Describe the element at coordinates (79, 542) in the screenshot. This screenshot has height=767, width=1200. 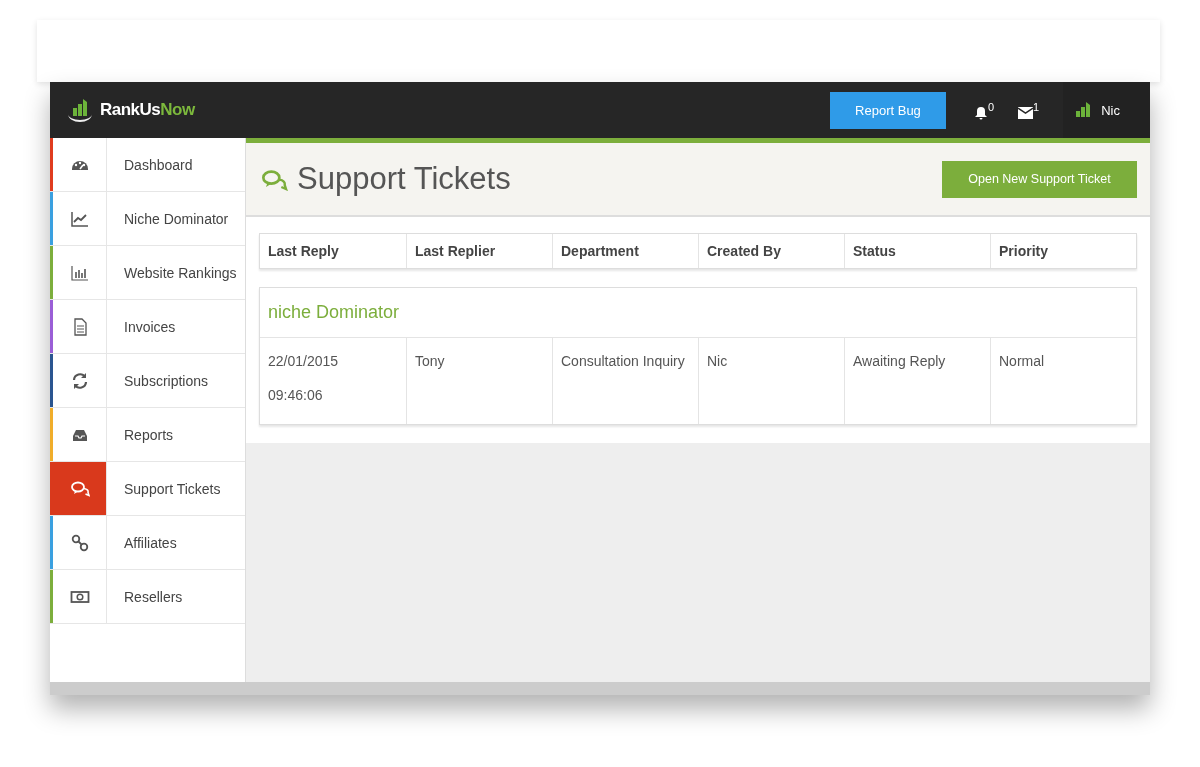
I see `chain-link-icon` at that location.